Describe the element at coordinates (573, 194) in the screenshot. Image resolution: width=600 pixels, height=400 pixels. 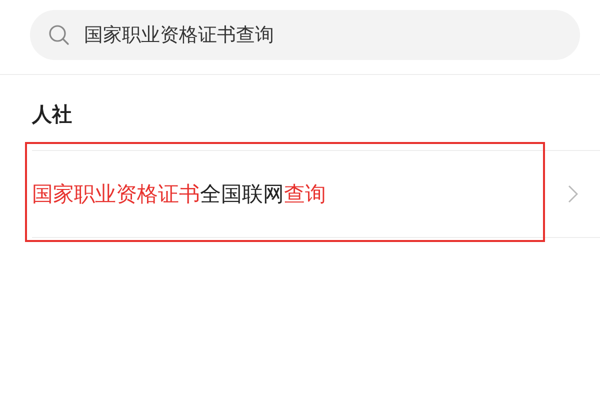
I see `chevron-icon` at that location.